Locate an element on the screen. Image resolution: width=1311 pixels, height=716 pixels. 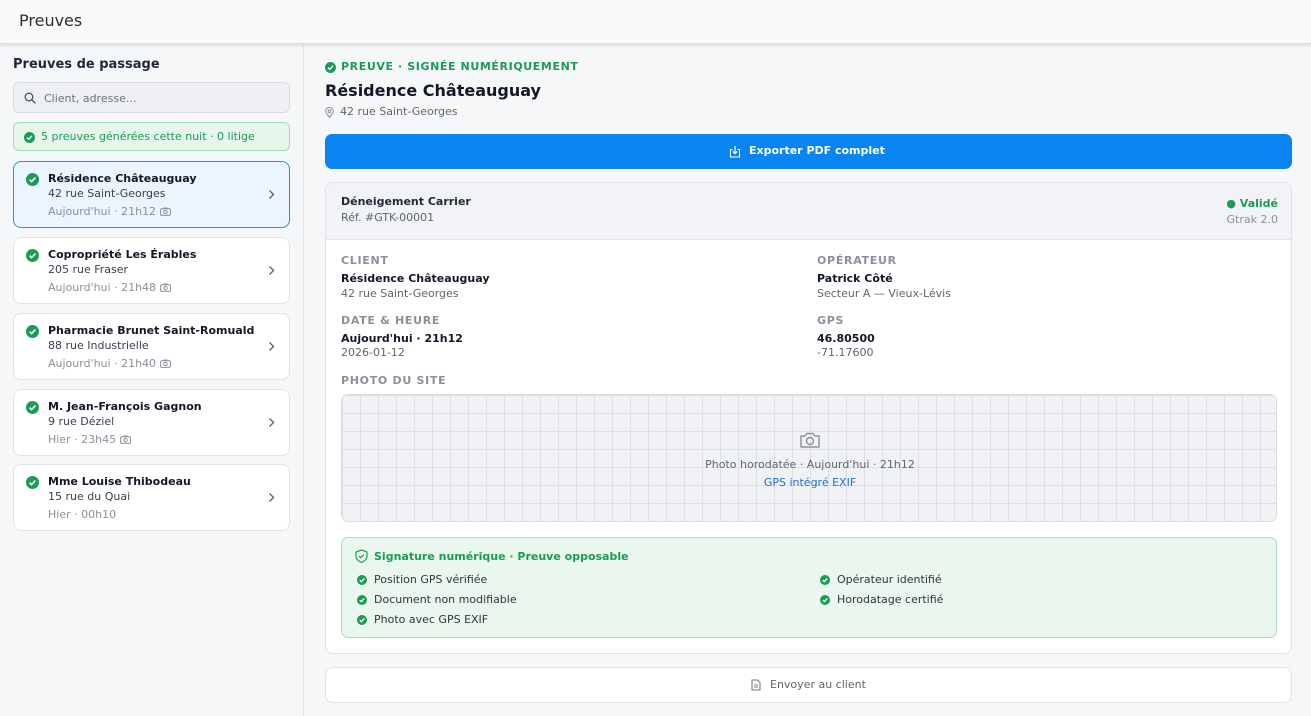
proof-card-name: M. Jean-François Gagnon is located at coordinates (125, 406).